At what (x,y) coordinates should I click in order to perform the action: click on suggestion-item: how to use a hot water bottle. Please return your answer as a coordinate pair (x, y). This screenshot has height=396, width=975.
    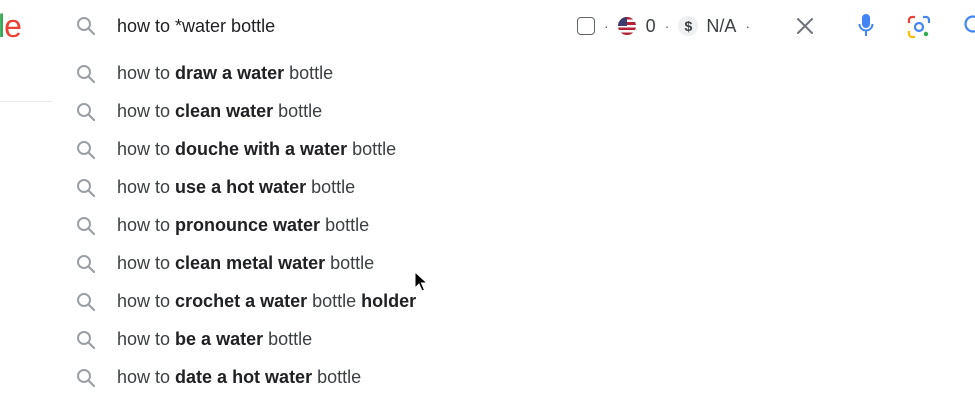
    Looking at the image, I should click on (513, 187).